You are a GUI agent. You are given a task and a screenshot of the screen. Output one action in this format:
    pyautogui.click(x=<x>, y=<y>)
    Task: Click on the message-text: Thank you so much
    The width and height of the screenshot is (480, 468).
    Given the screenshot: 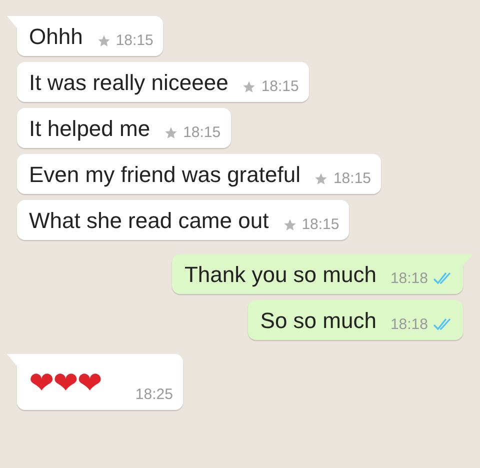 What is the action you would take?
    pyautogui.click(x=280, y=275)
    